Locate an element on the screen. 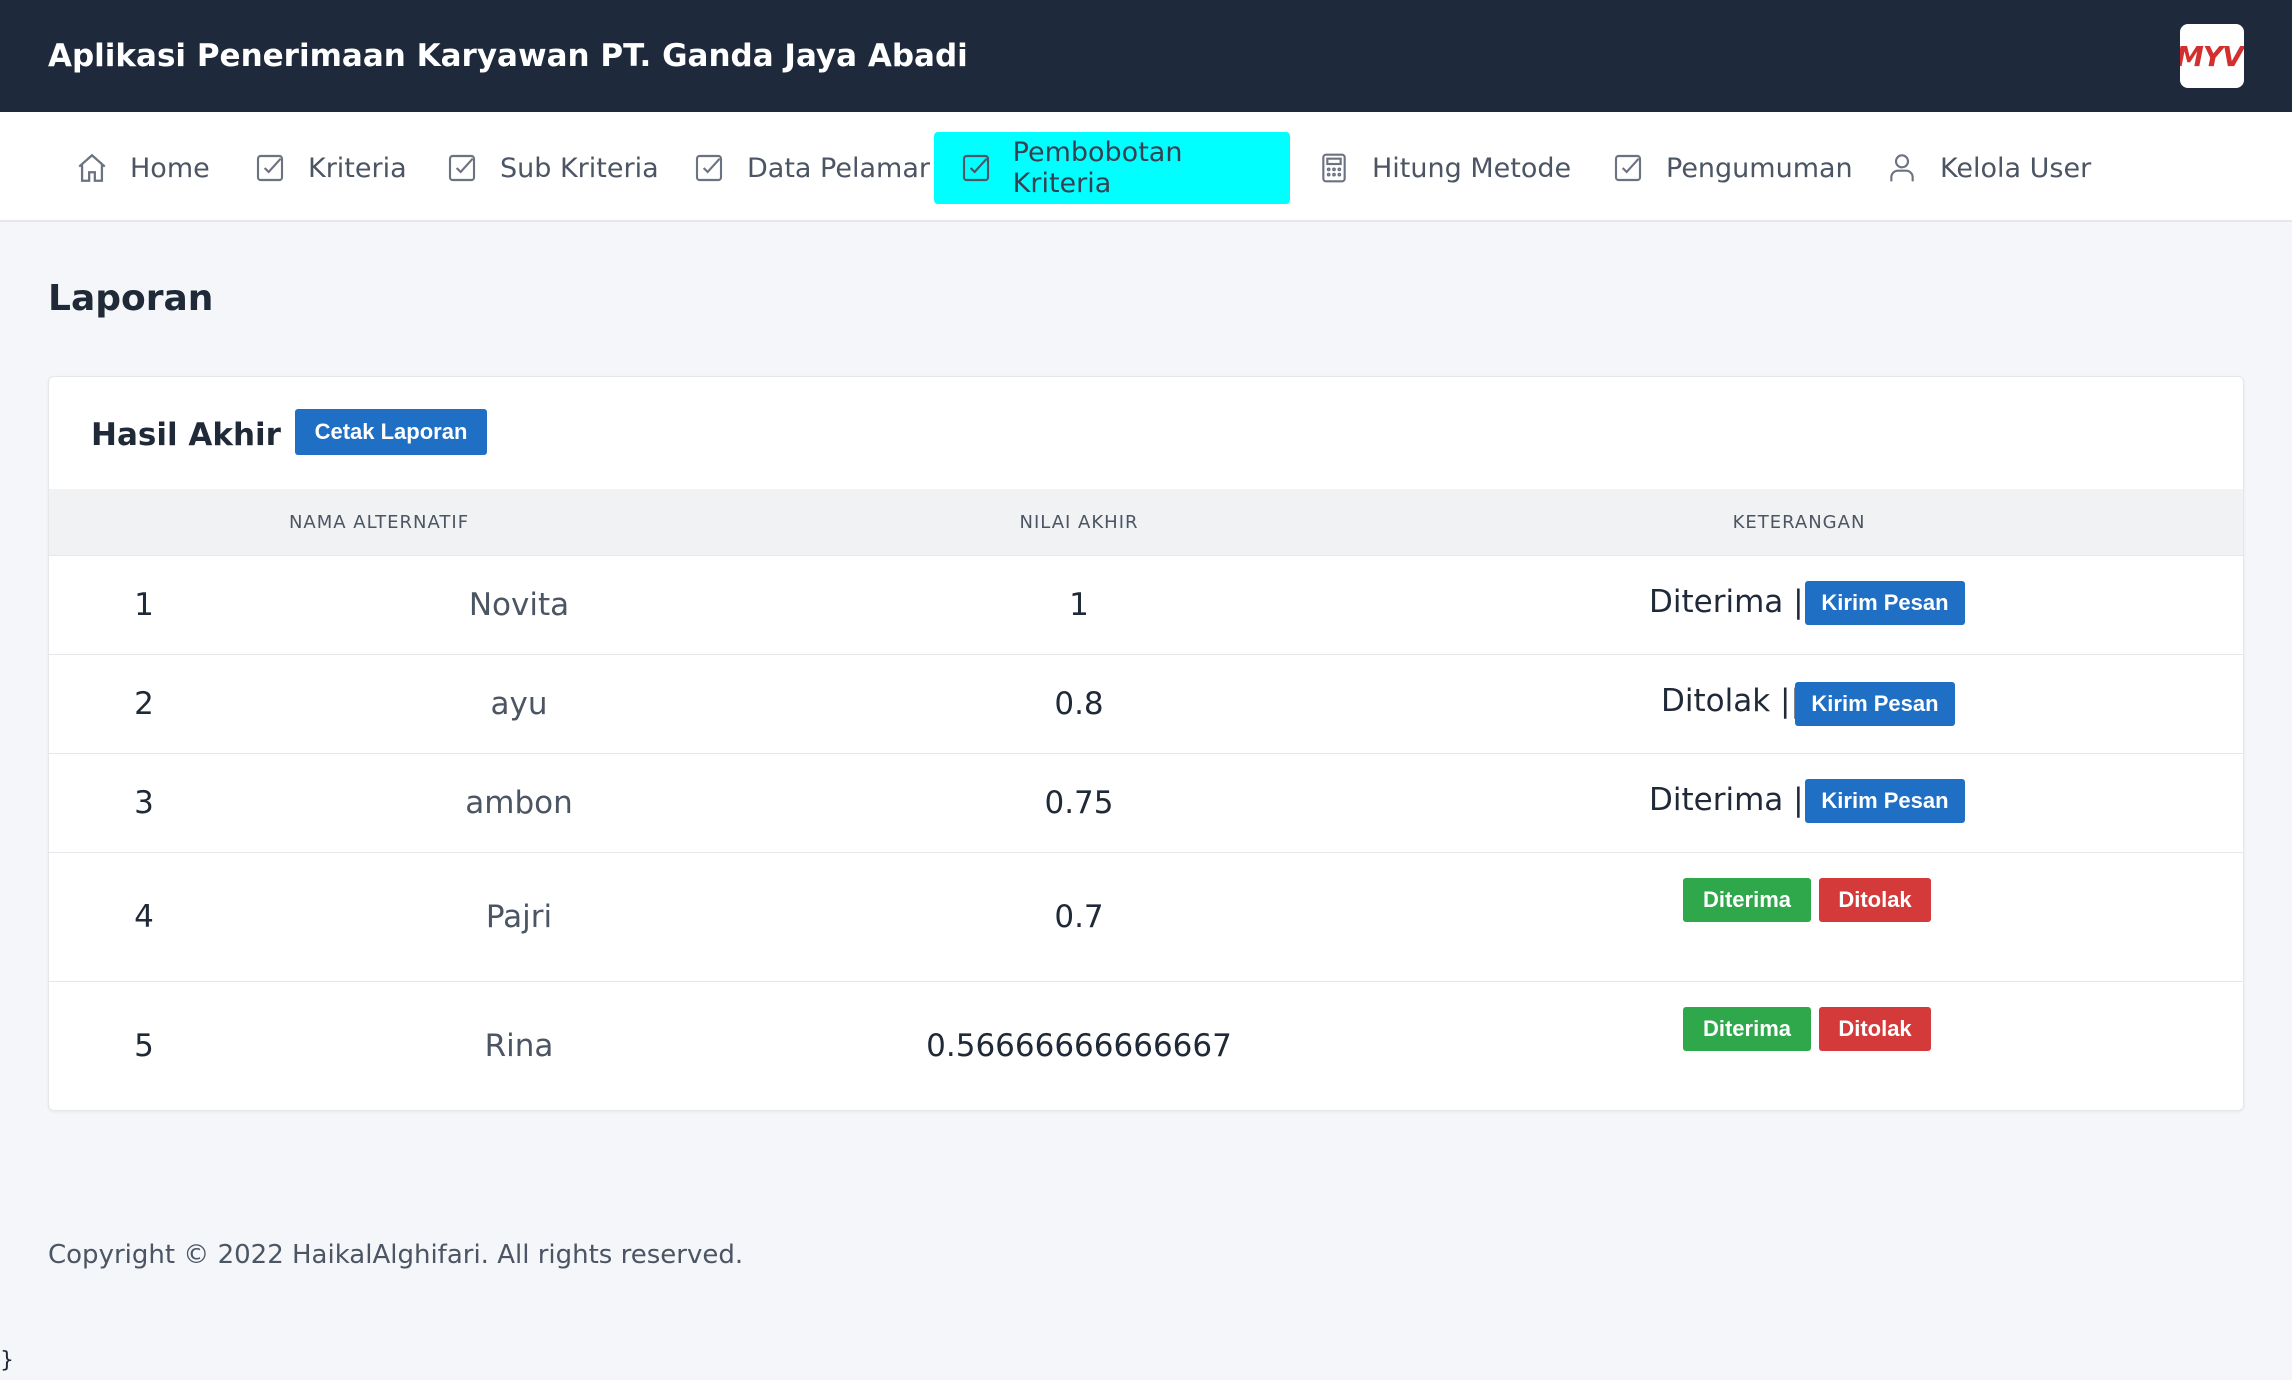 Image resolution: width=2292 pixels, height=1380 pixels. nav-item-pengumuman: Pengumuman is located at coordinates (1731, 168).